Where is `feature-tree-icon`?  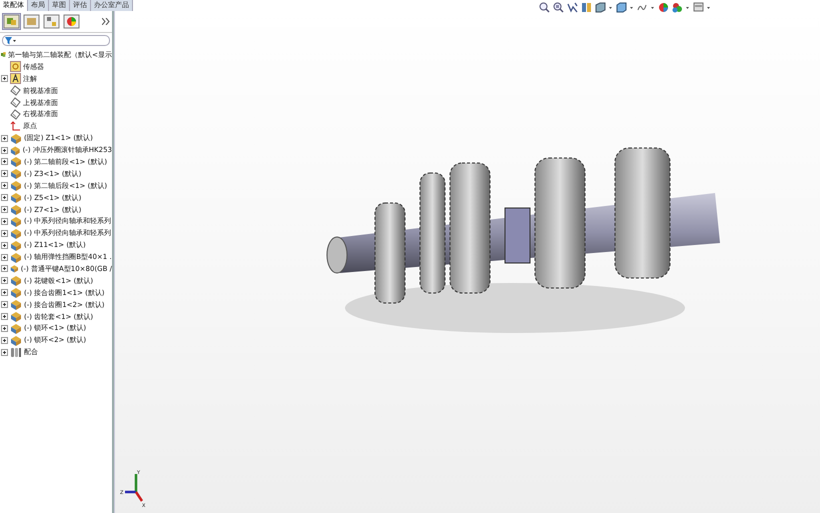 feature-tree-icon is located at coordinates (11, 21).